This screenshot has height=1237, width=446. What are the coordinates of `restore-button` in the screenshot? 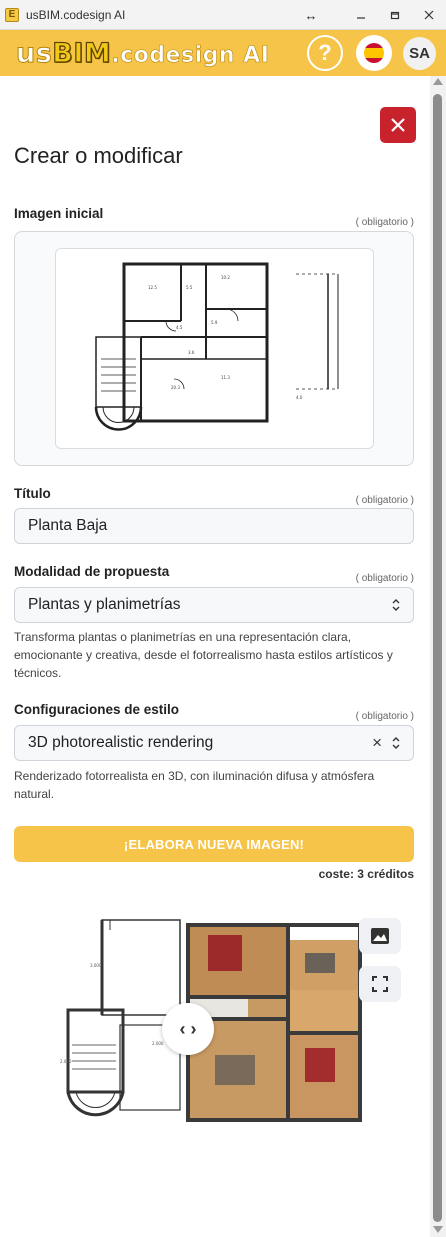 It's located at (395, 15).